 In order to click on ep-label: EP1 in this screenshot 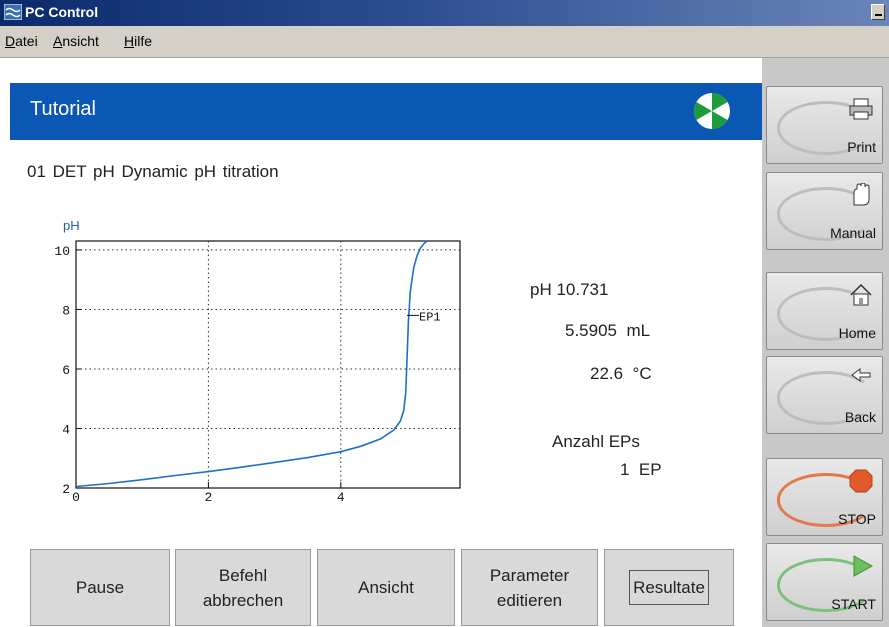, I will do `click(430, 317)`.